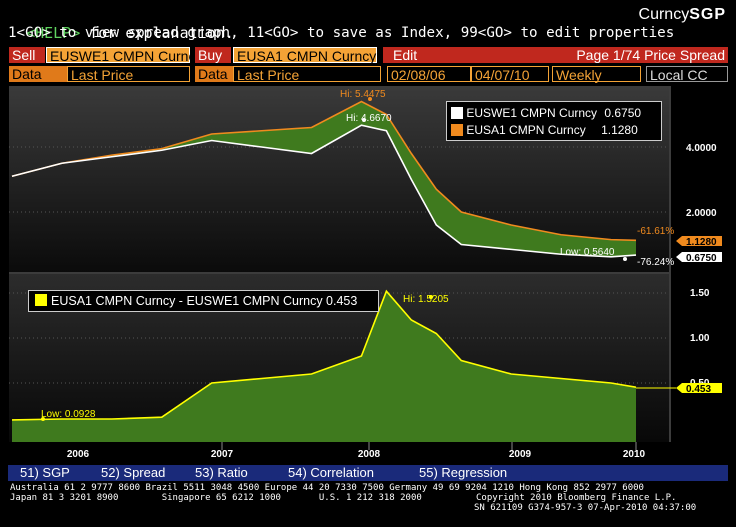 The height and width of the screenshot is (527, 736). What do you see at coordinates (687, 74) in the screenshot?
I see `currency-select: Local CC` at bounding box center [687, 74].